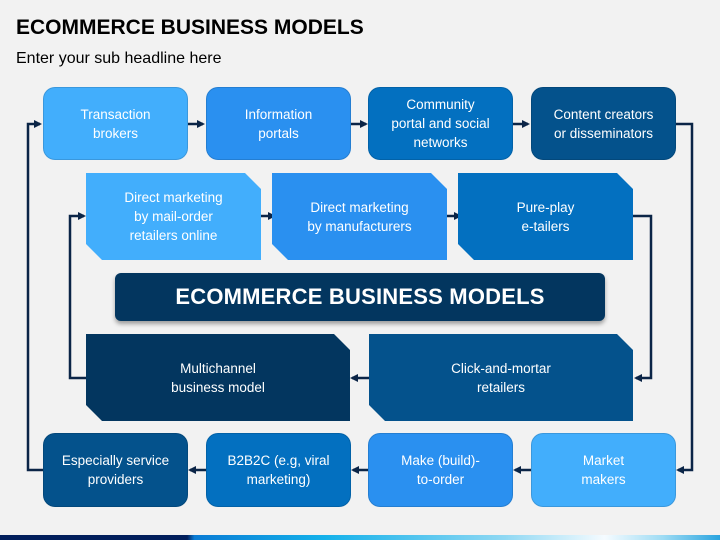 The height and width of the screenshot is (540, 720). What do you see at coordinates (359, 216) in the screenshot?
I see `node-direct-marketing-manufacturers: Direct marketing by manufacturers` at bounding box center [359, 216].